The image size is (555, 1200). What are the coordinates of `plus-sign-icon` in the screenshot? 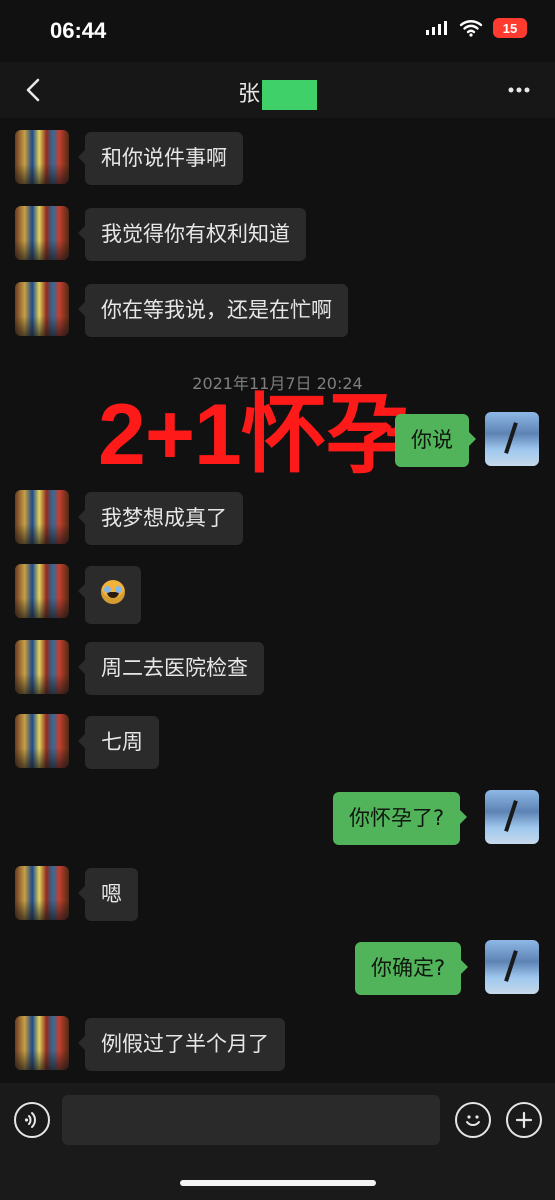 It's located at (524, 1120).